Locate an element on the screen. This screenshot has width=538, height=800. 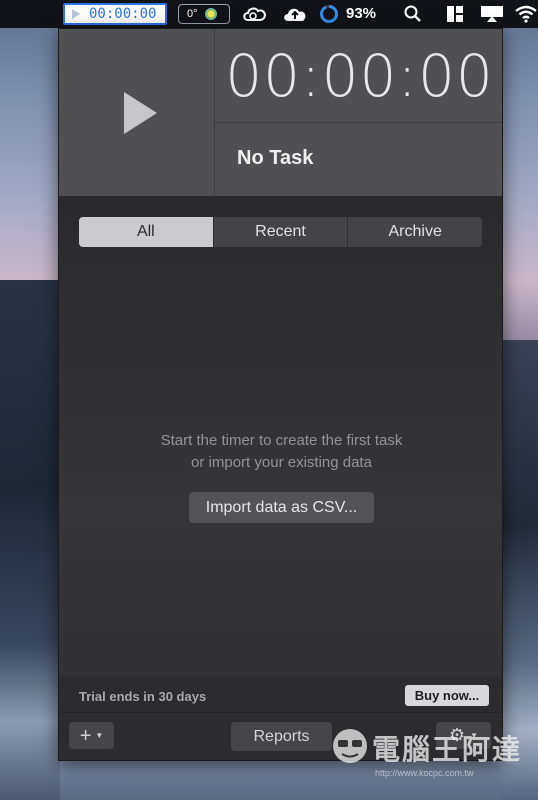
filter-tabs: All Recent Archive is located at coordinates (280, 232).